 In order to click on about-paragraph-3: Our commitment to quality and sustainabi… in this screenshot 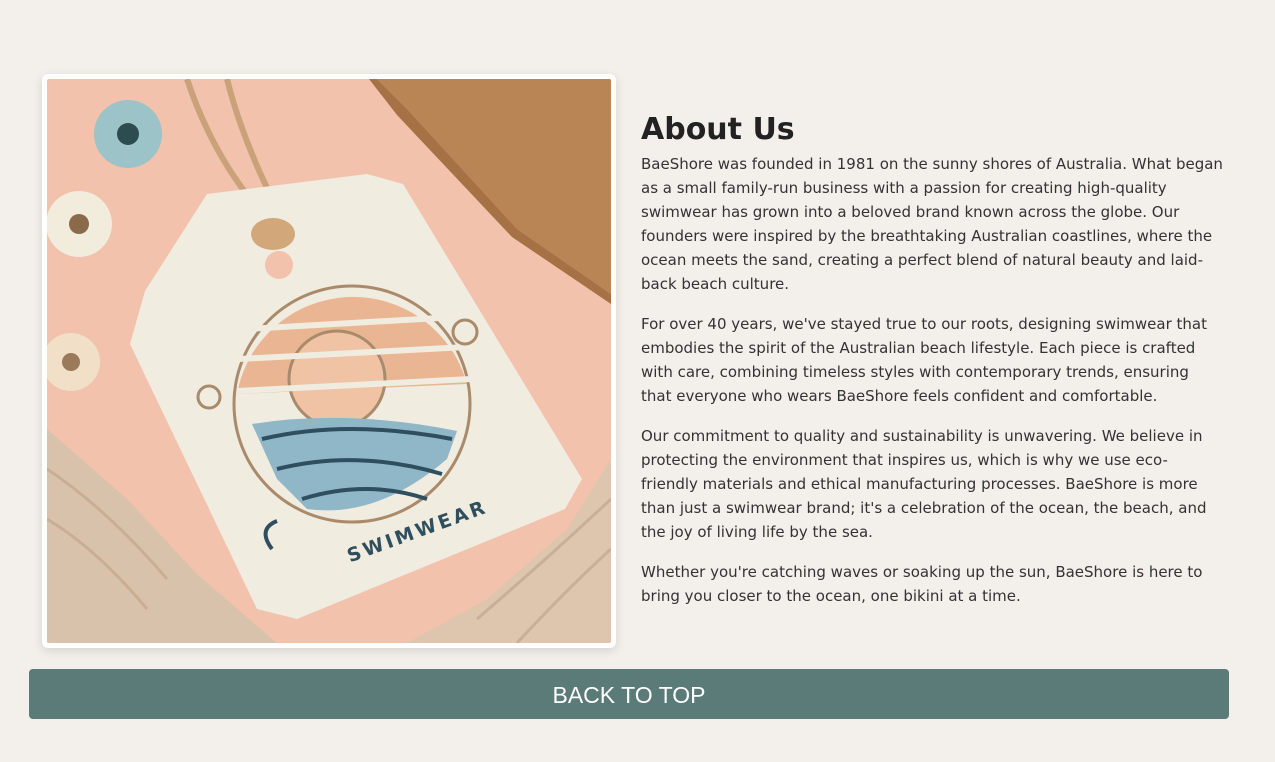, I will do `click(924, 484)`.